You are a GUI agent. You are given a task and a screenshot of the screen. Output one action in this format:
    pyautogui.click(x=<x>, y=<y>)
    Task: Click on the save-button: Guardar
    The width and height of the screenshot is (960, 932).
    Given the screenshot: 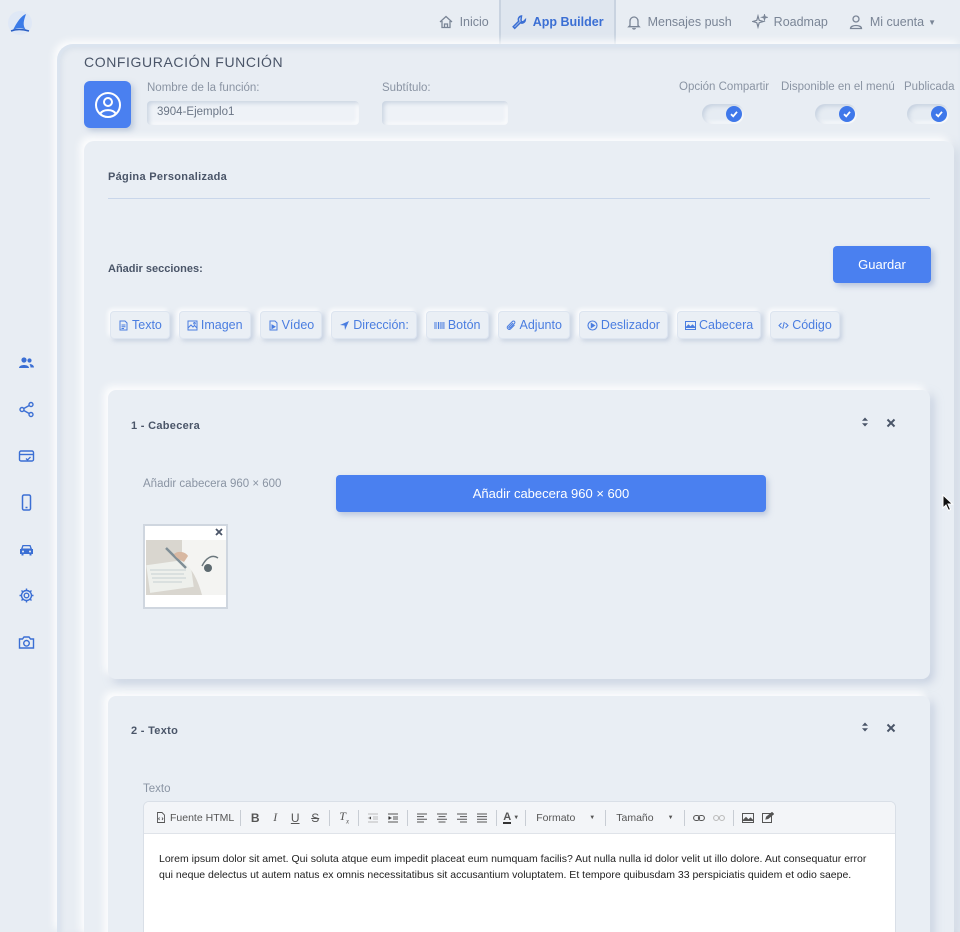 What is the action you would take?
    pyautogui.click(x=882, y=264)
    